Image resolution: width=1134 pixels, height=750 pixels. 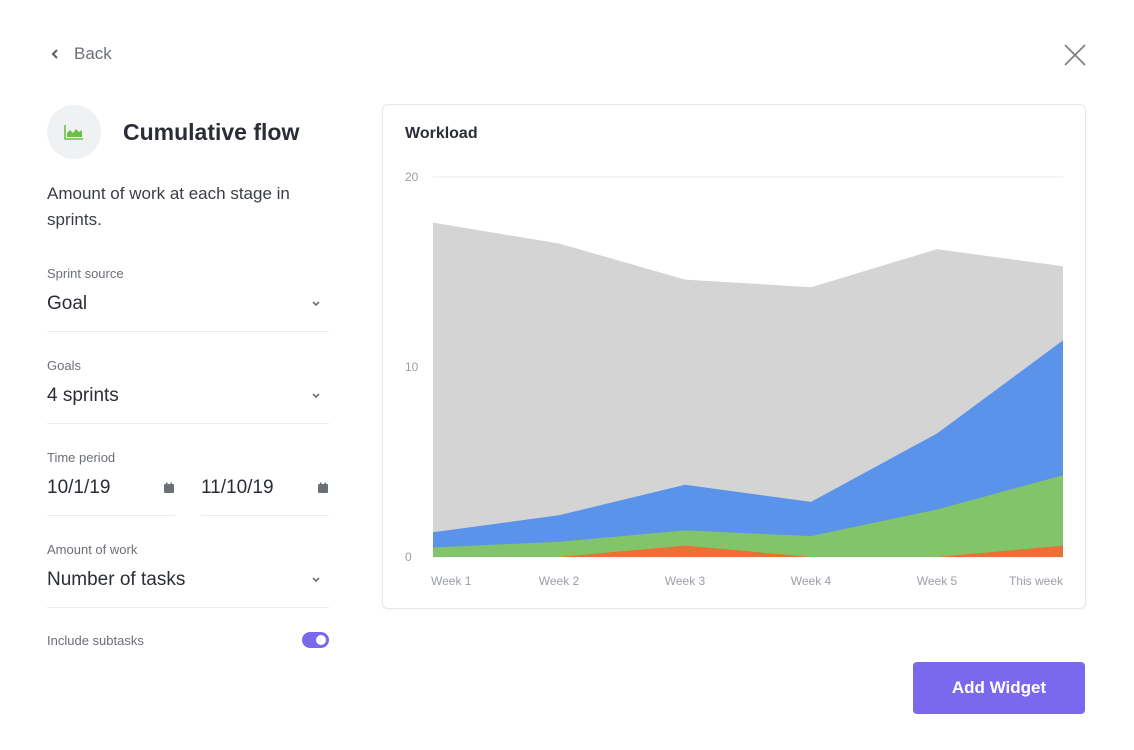 I want to click on y-tick-label: 0, so click(x=408, y=557).